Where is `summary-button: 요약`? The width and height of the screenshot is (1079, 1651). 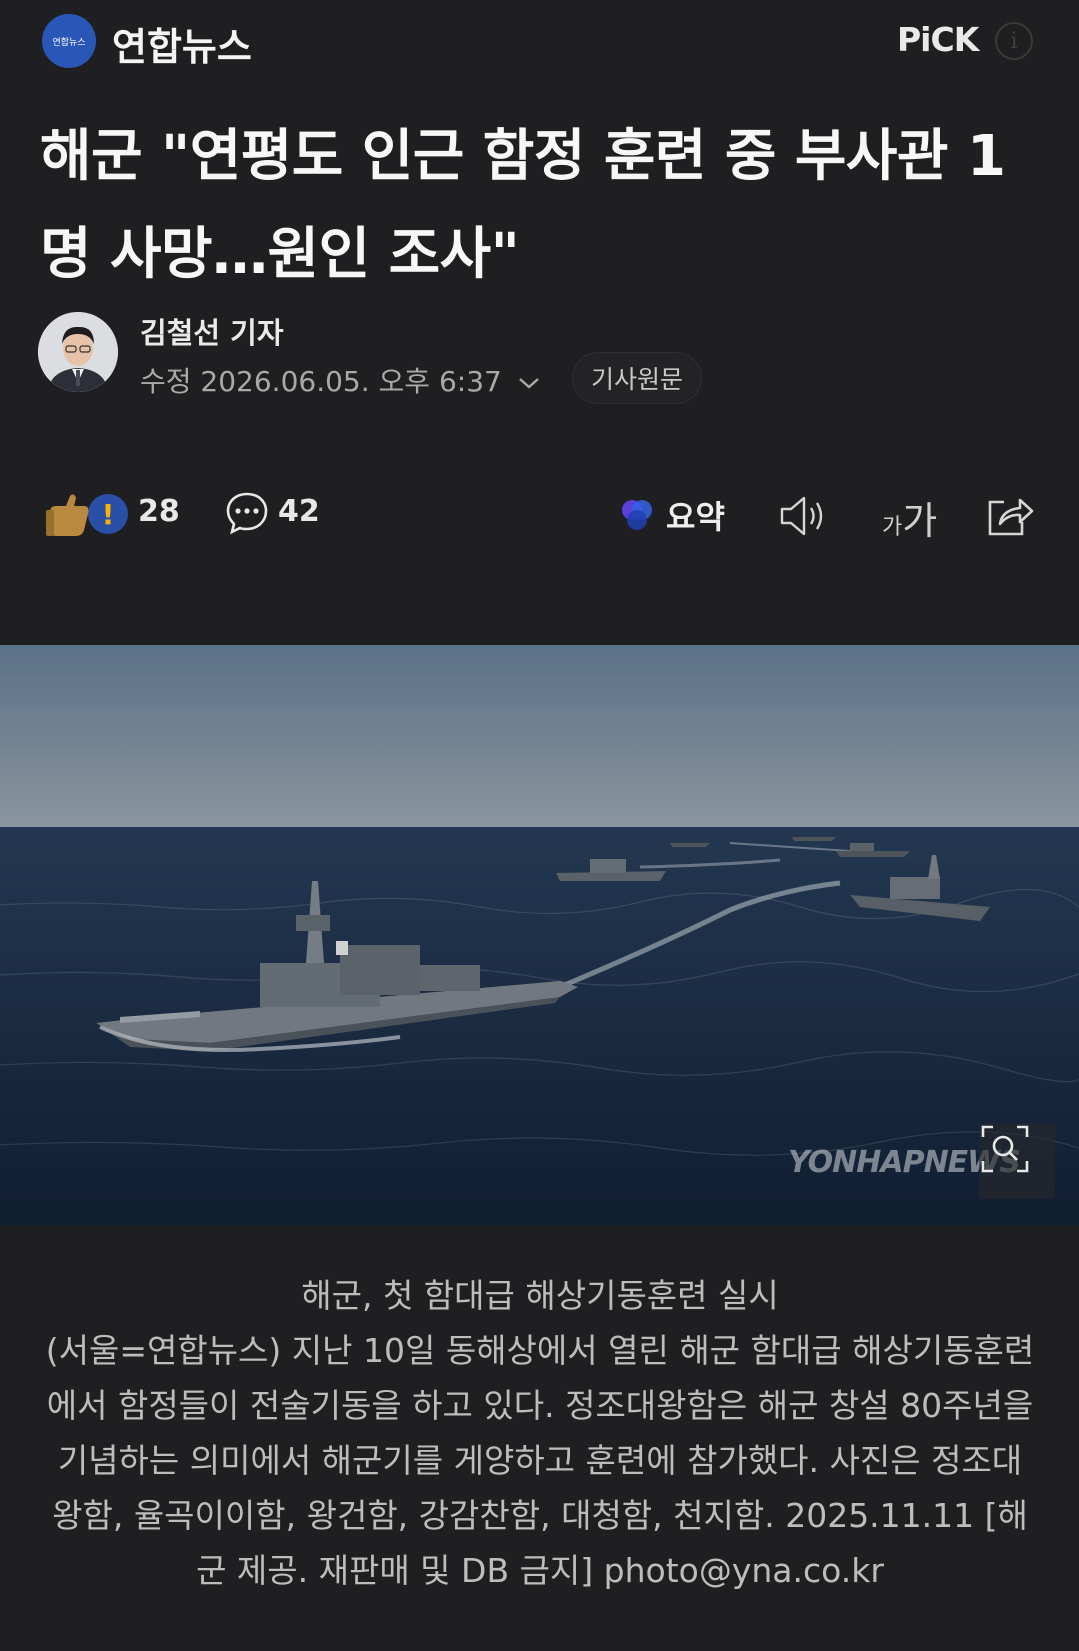
summary-button: 요약 is located at coordinates (695, 515).